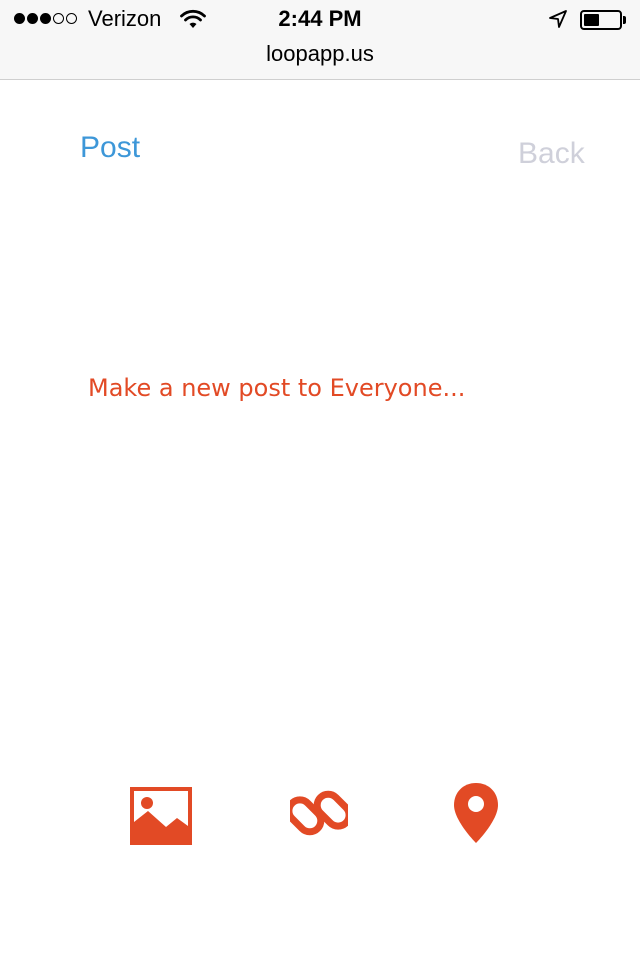 The image size is (640, 960). What do you see at coordinates (624, 20) in the screenshot?
I see `battery-nub` at bounding box center [624, 20].